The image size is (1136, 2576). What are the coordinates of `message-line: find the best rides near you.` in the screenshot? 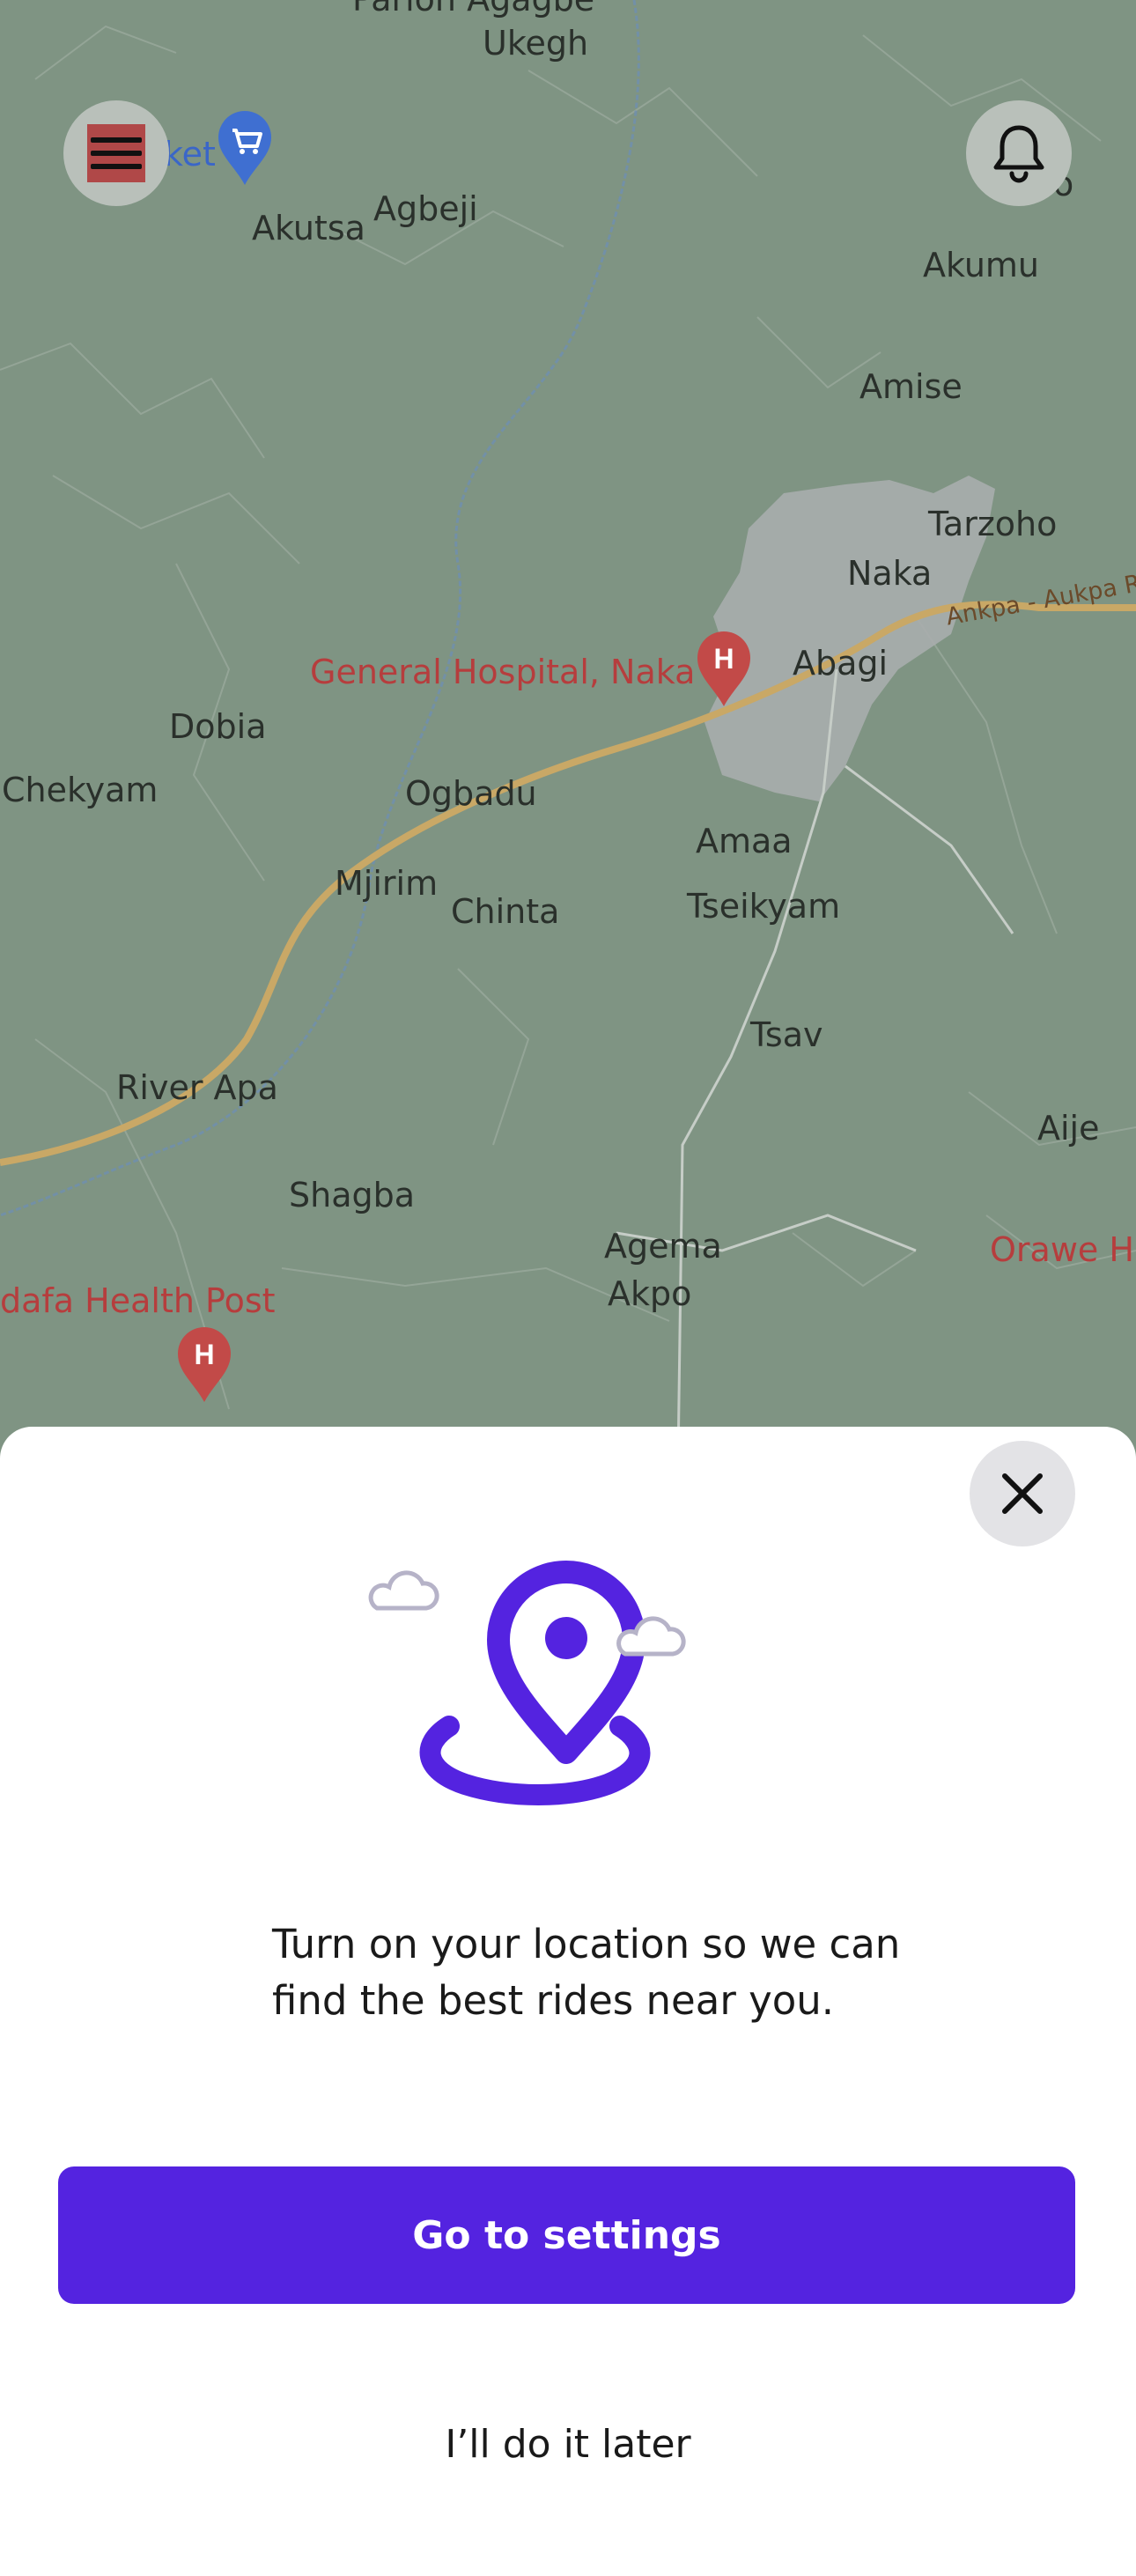 It's located at (553, 2000).